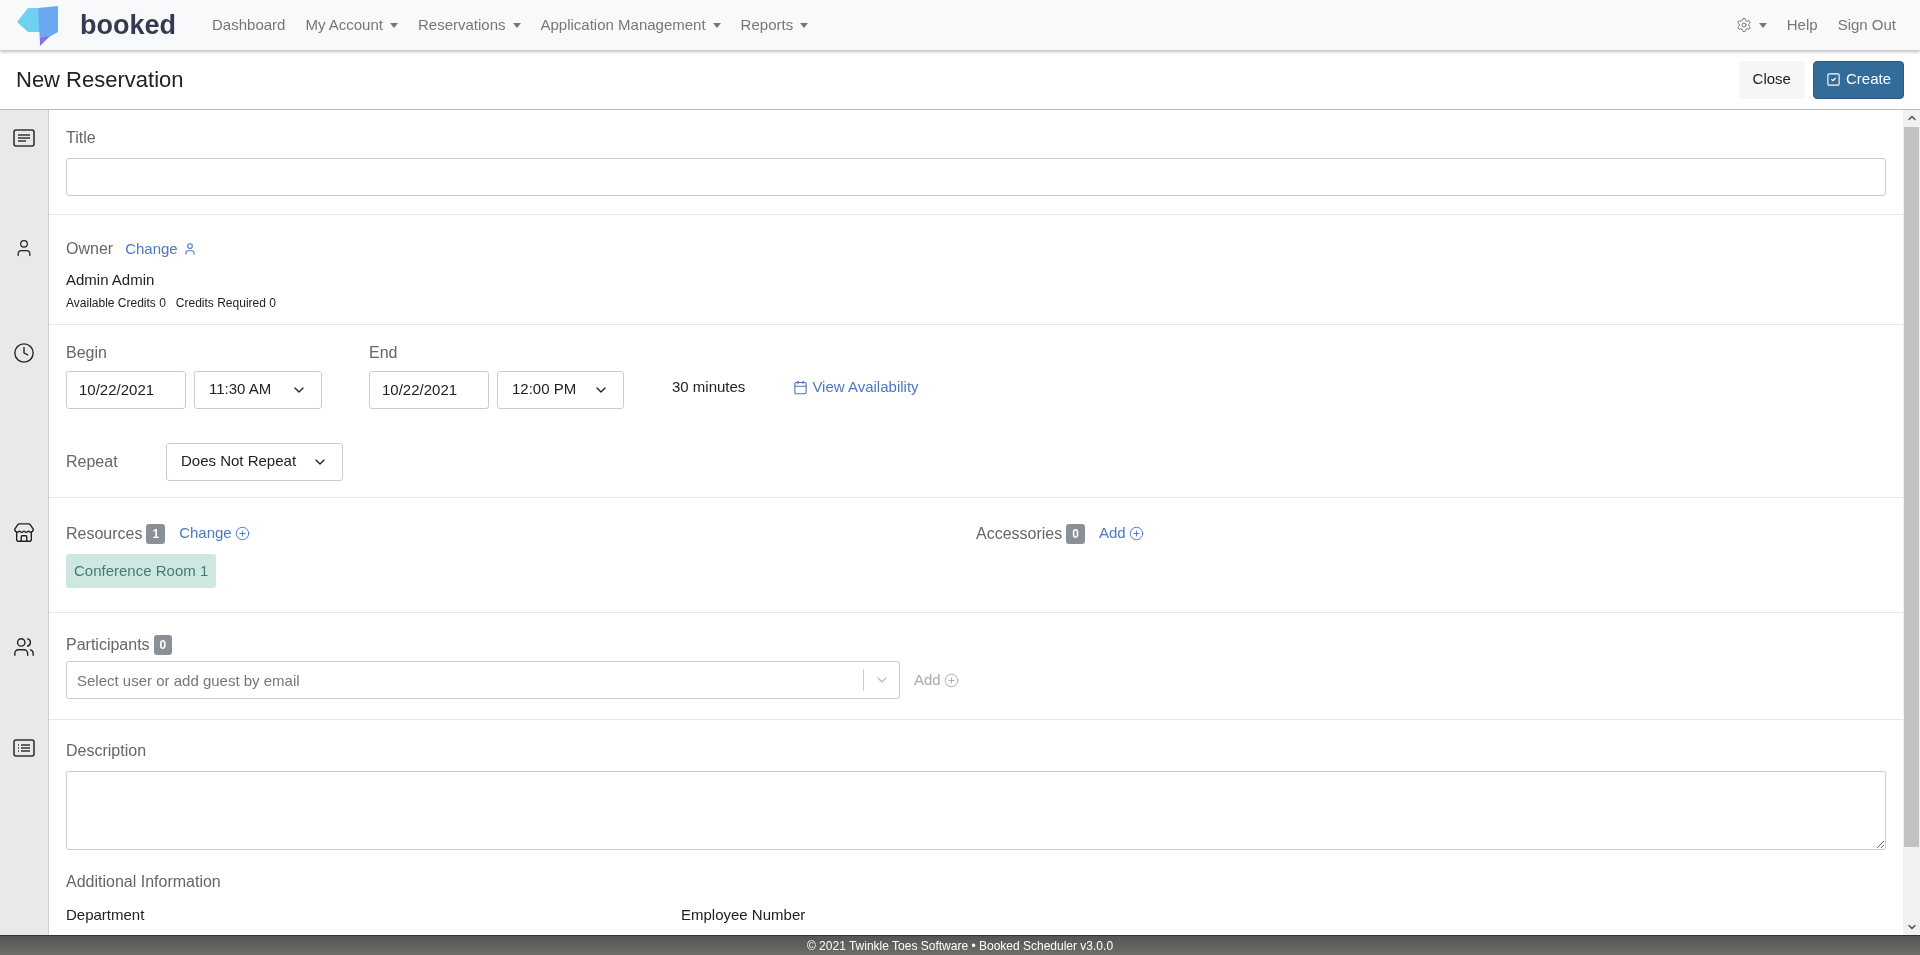 The height and width of the screenshot is (955, 1920). I want to click on duration-text: 30 minutes, so click(709, 387).